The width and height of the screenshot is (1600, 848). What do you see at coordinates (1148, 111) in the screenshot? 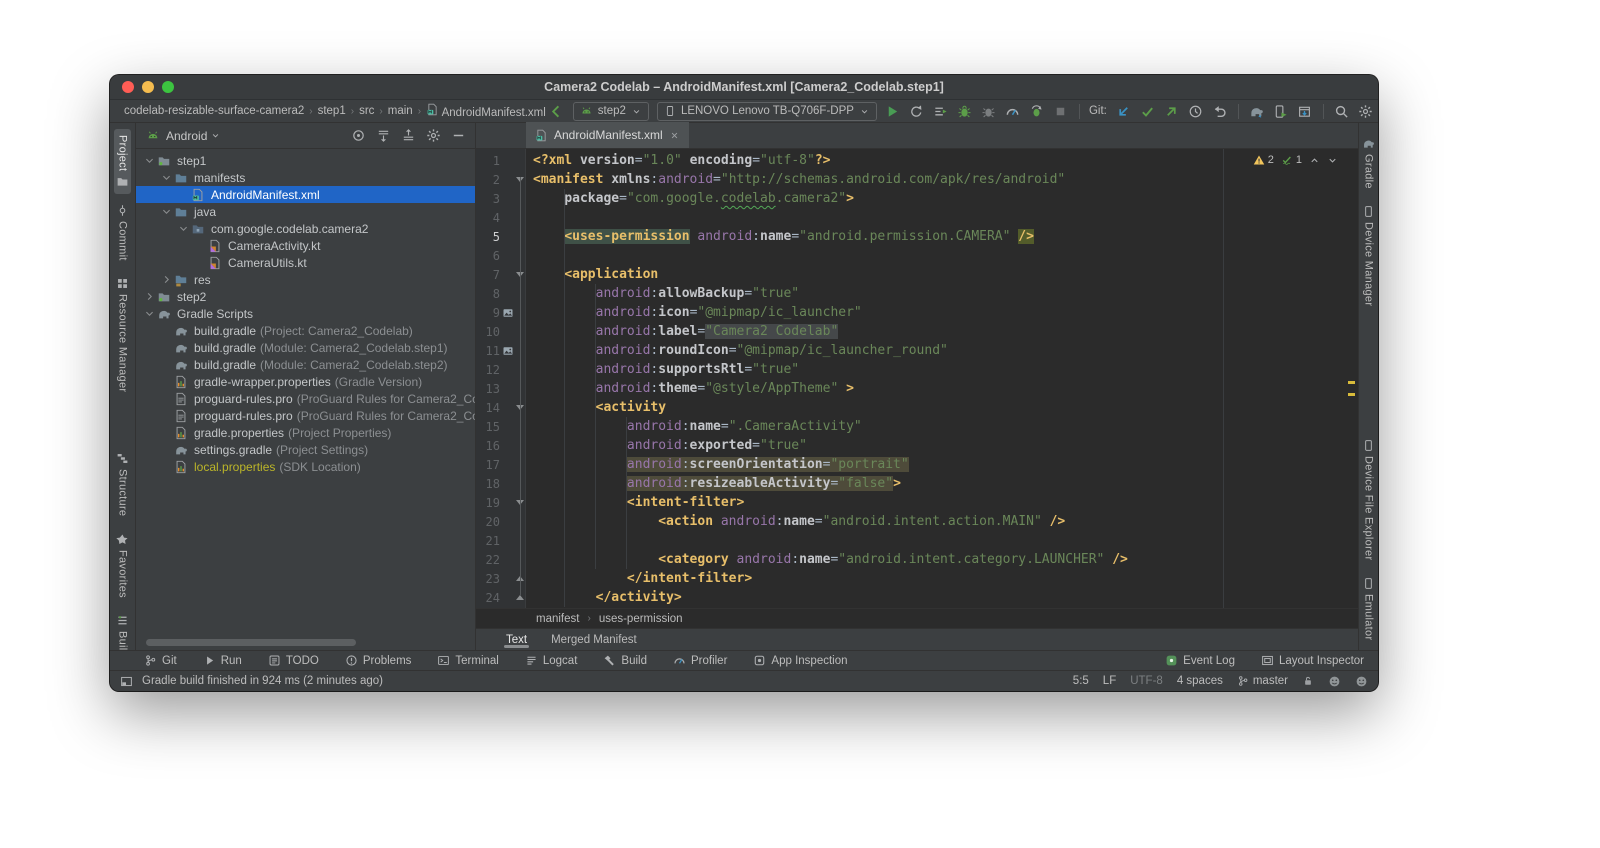
I see `check-button` at bounding box center [1148, 111].